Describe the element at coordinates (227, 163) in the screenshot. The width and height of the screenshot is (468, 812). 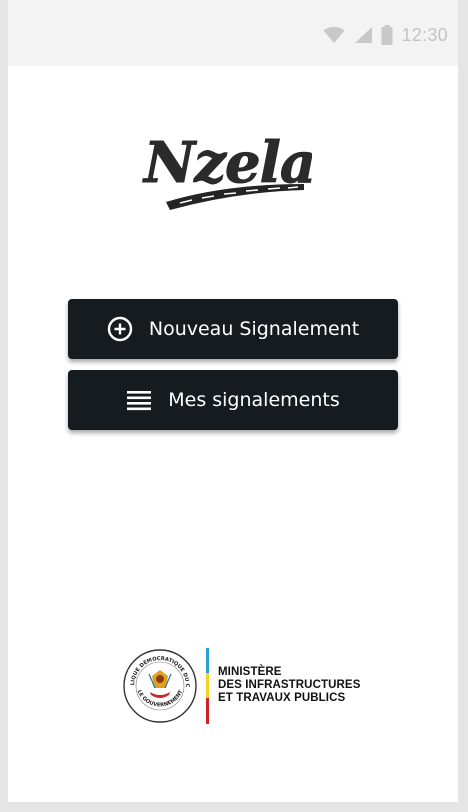
I see `logo-text: Nzela` at that location.